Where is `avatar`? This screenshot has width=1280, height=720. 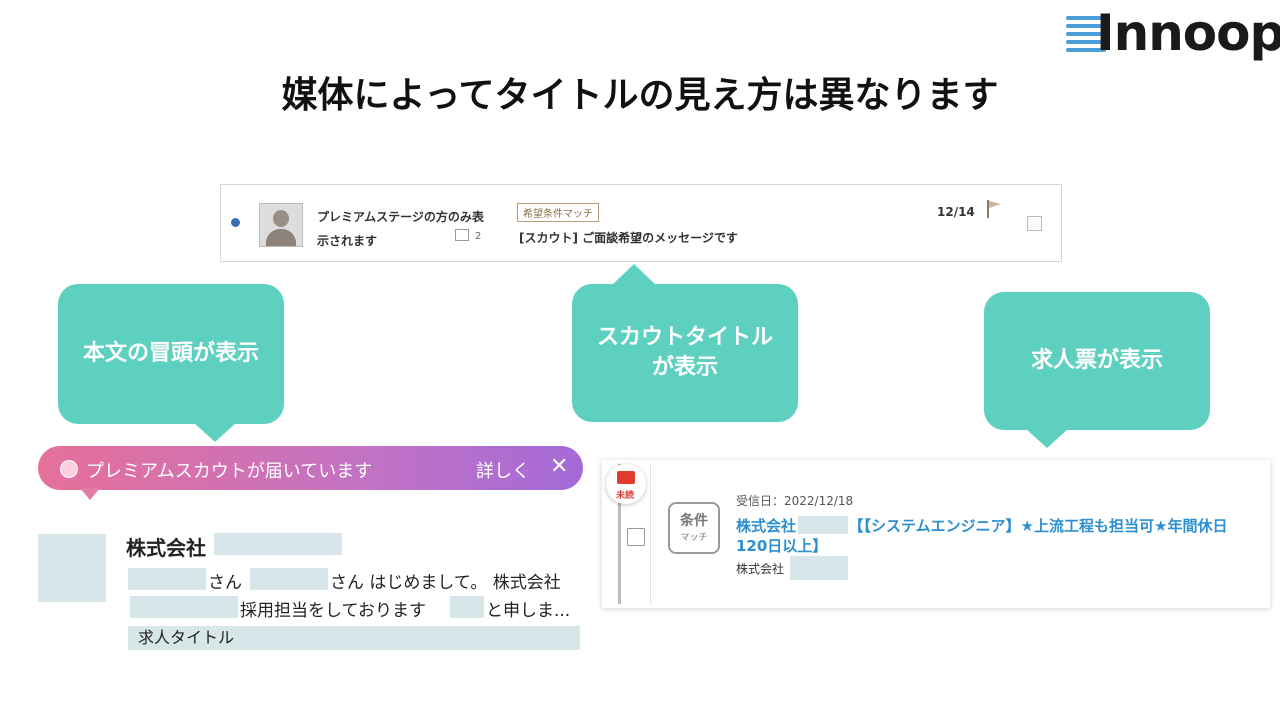
avatar is located at coordinates (281, 225).